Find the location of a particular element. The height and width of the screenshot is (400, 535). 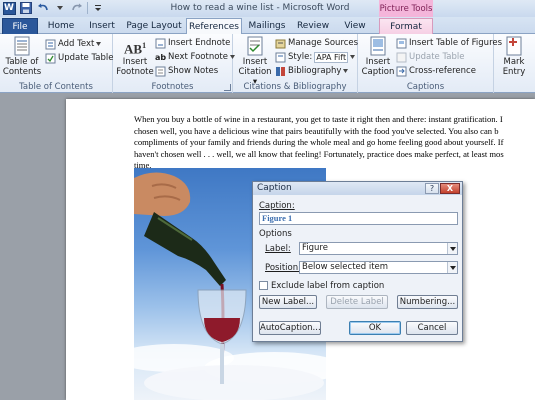

manage-sources-icon is located at coordinates (280, 43).